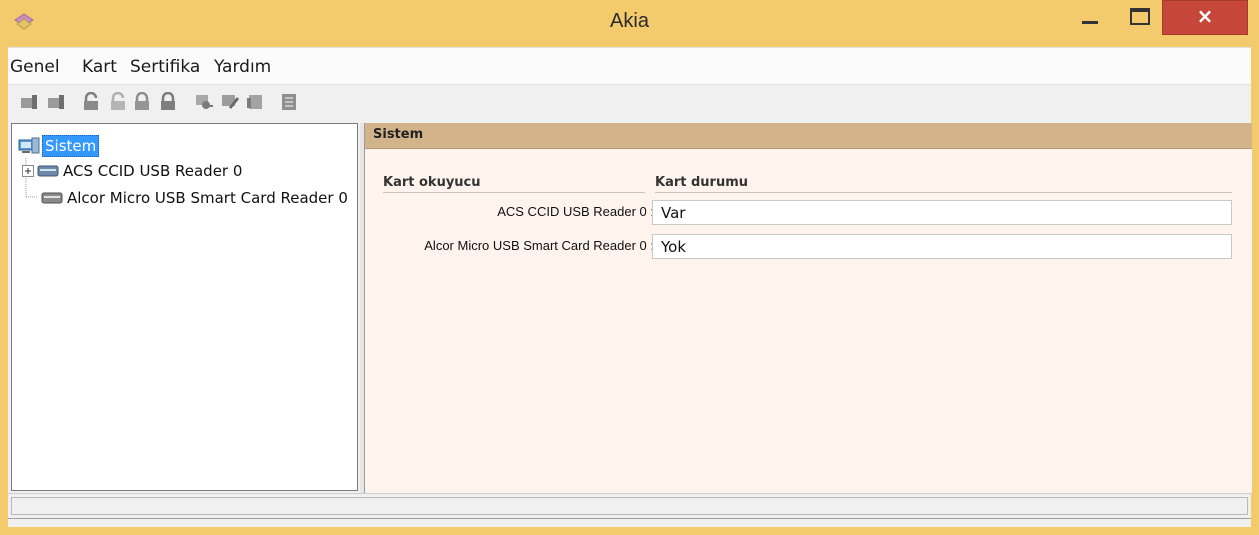 The width and height of the screenshot is (1259, 535). What do you see at coordinates (1090, 18) in the screenshot?
I see `minimize-button` at bounding box center [1090, 18].